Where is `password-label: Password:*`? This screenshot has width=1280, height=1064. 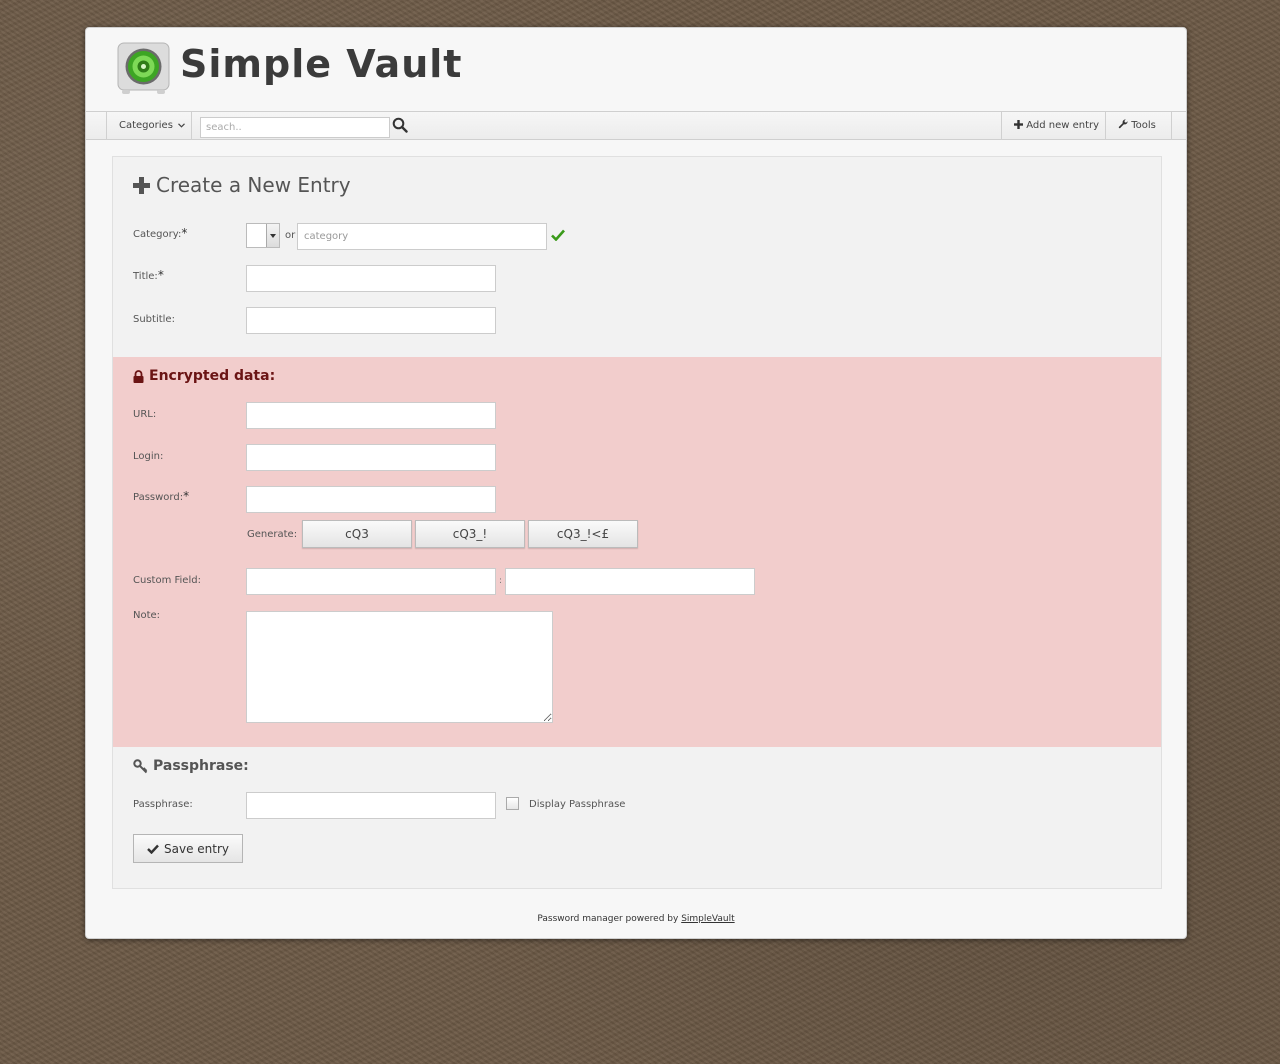 password-label: Password:* is located at coordinates (161, 497).